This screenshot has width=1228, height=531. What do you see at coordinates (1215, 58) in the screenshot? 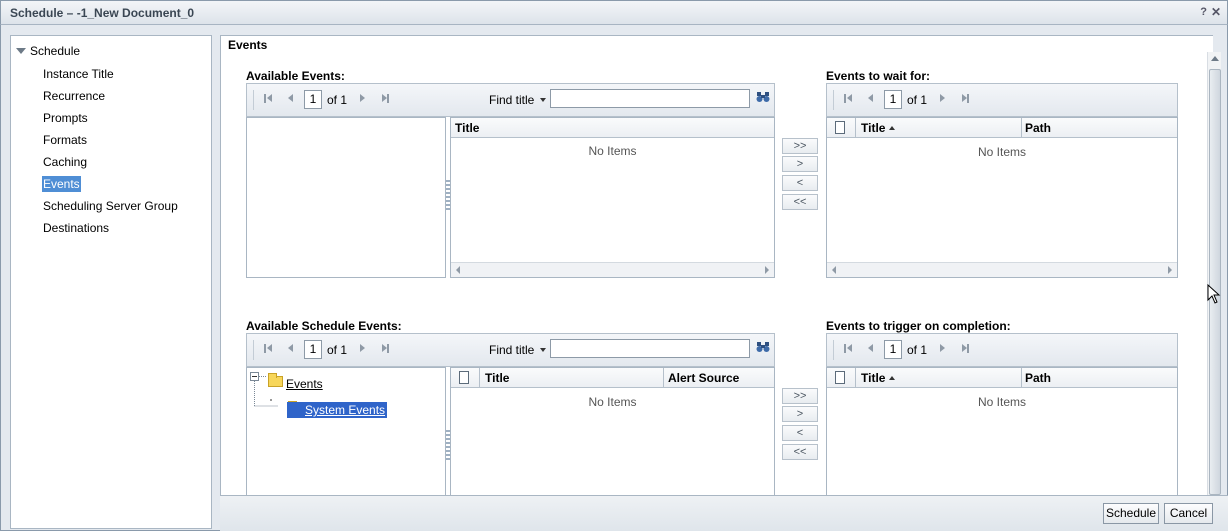
I see `scroll-up-icon` at bounding box center [1215, 58].